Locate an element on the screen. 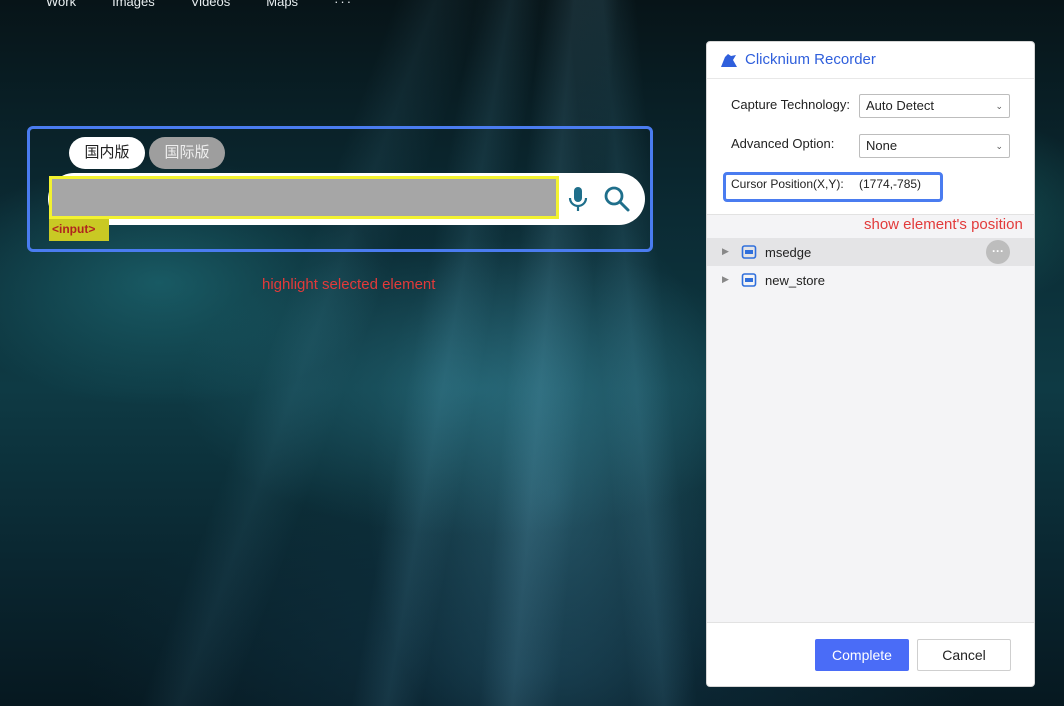  tab-international: 国际版 is located at coordinates (187, 153).